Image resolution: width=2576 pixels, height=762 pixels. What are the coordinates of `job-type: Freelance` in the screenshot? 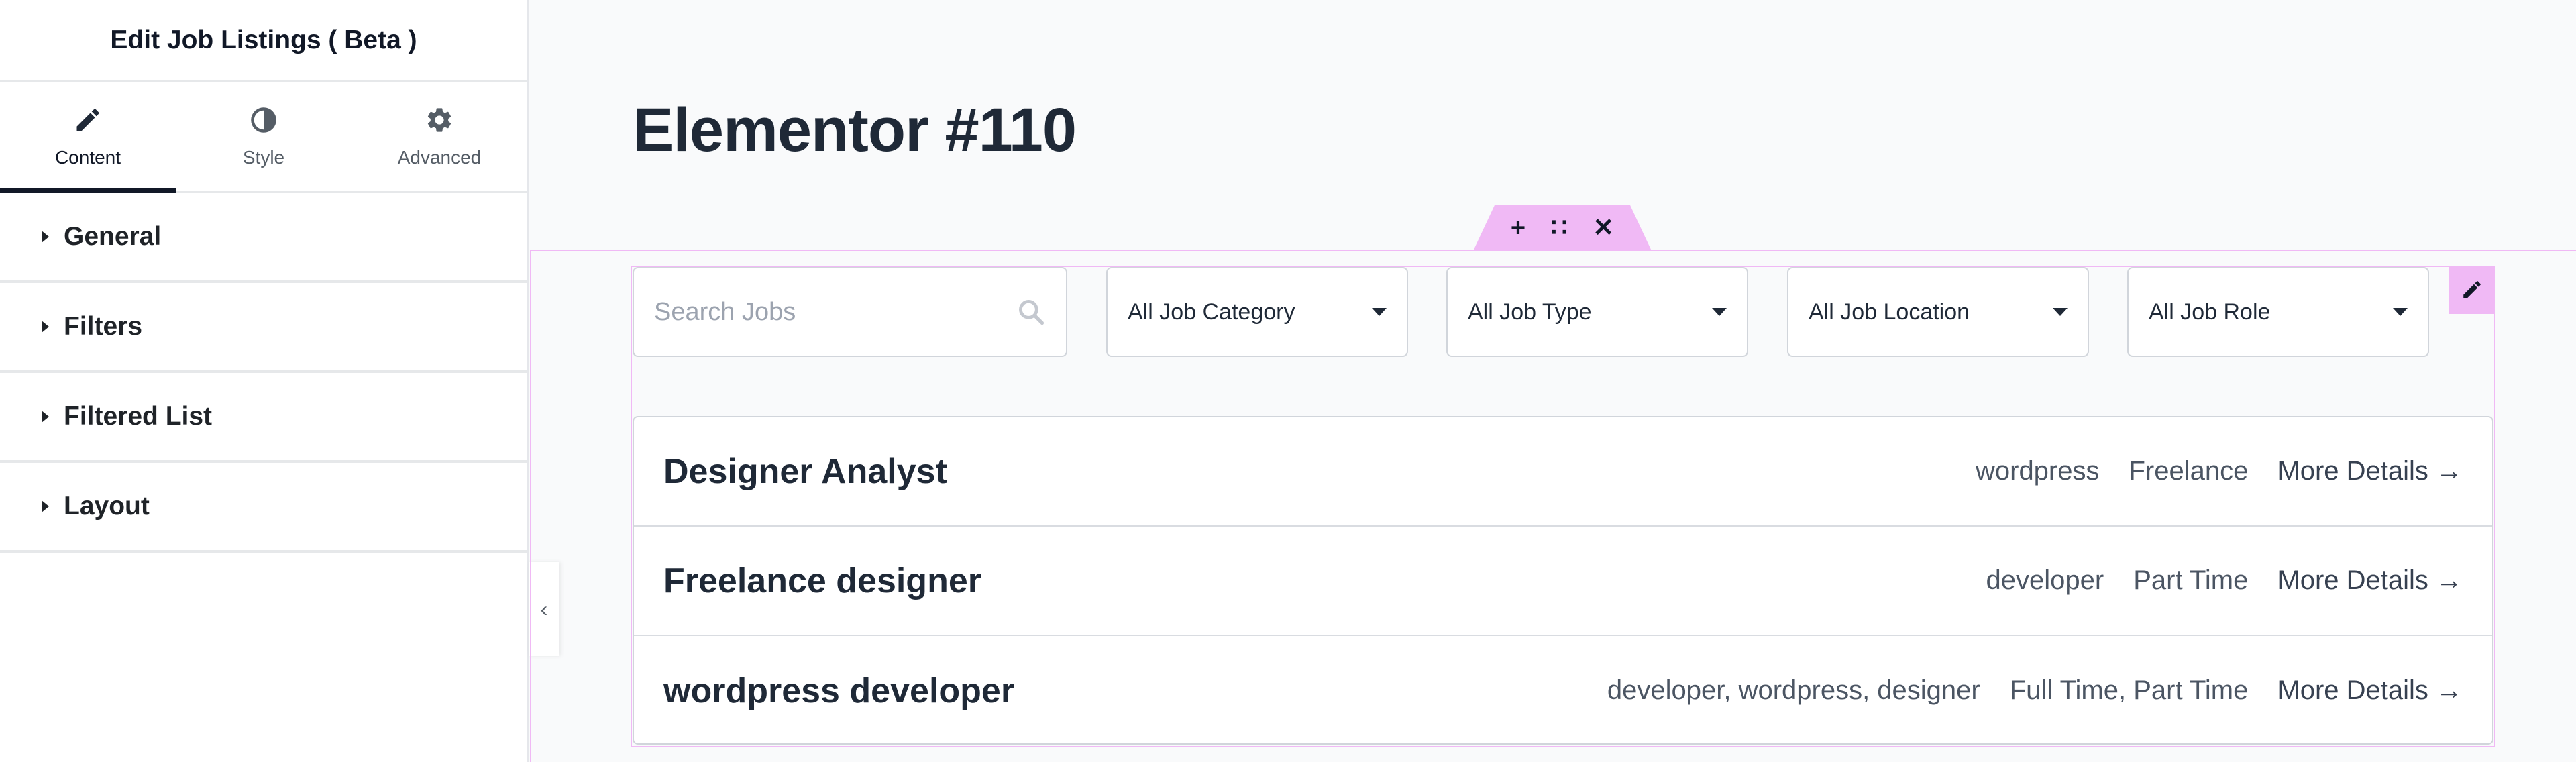 It's located at (2189, 471).